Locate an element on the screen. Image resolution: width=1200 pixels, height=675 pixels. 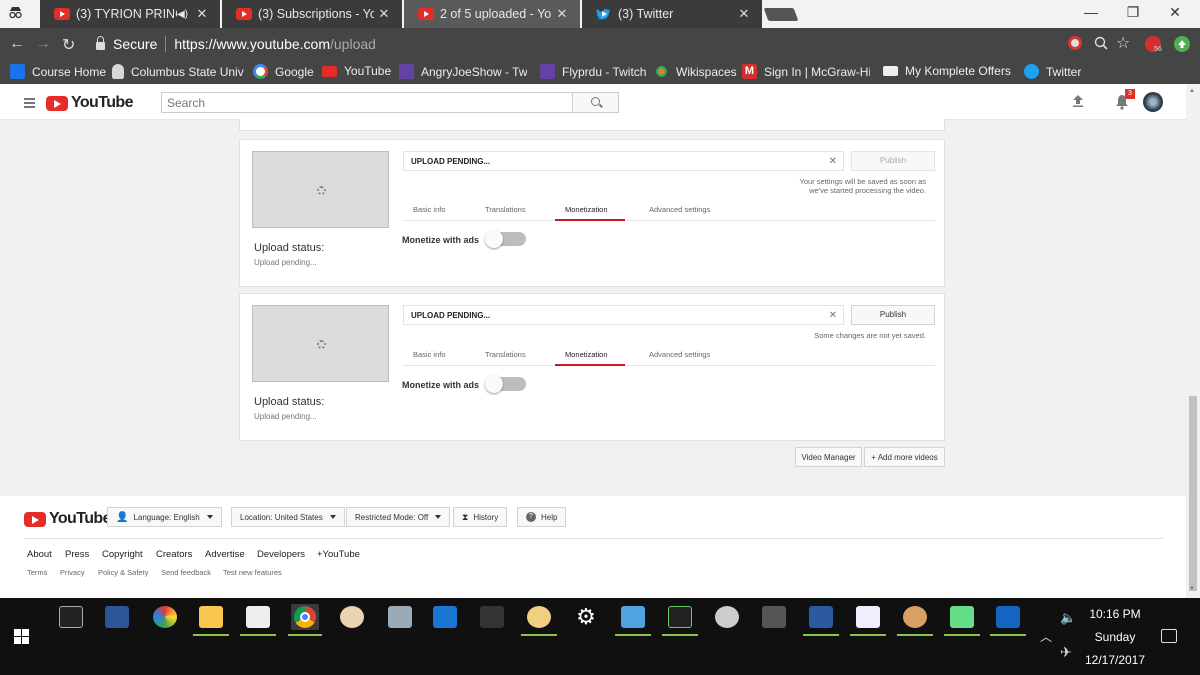
menu-icon is located at coordinates (29, 104).